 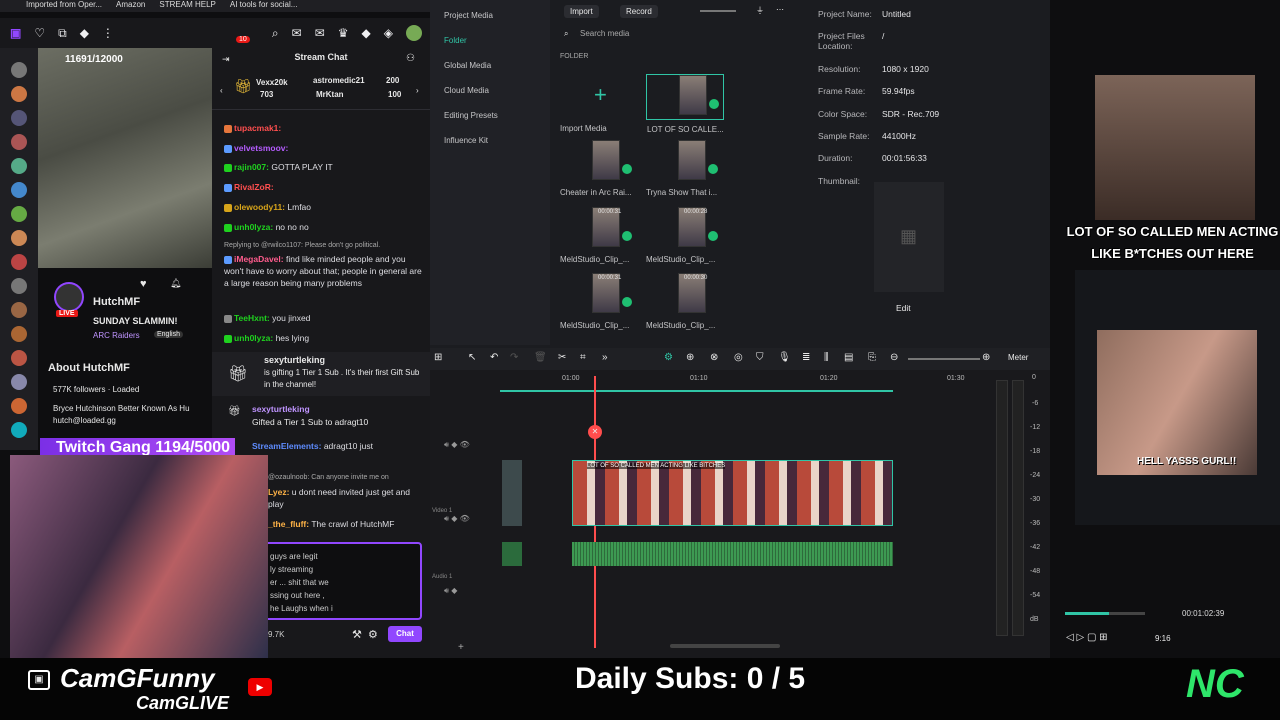 What do you see at coordinates (714, 357) in the screenshot?
I see `link-icon: ⊗` at bounding box center [714, 357].